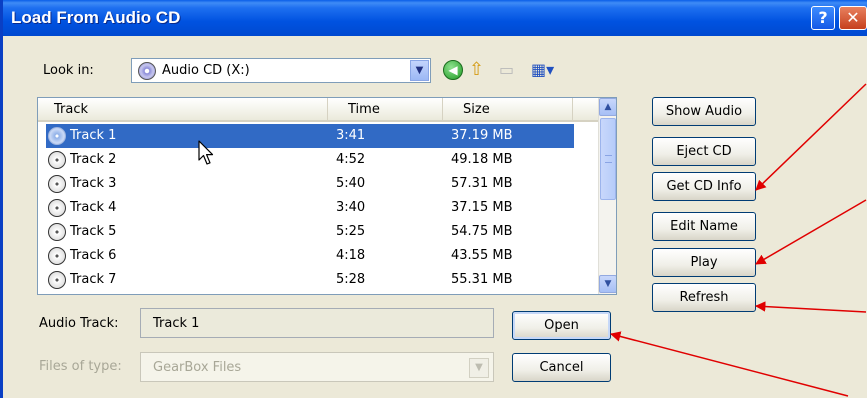 The height and width of the screenshot is (398, 867). What do you see at coordinates (93, 159) in the screenshot?
I see `track-name: Track 2` at bounding box center [93, 159].